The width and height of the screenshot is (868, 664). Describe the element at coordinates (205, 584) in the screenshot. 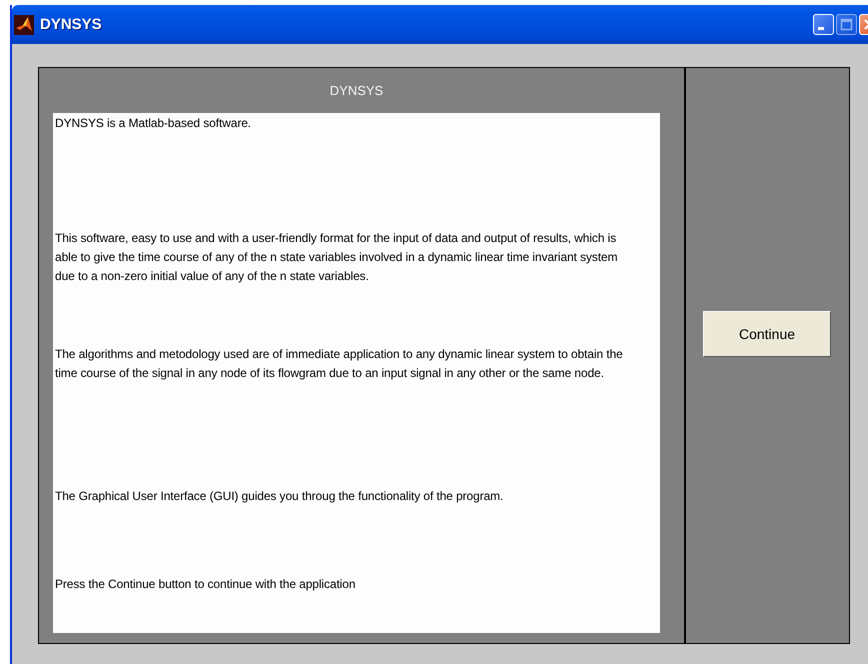

I see `paragraph: Press the Continue button to continue with the application` at that location.